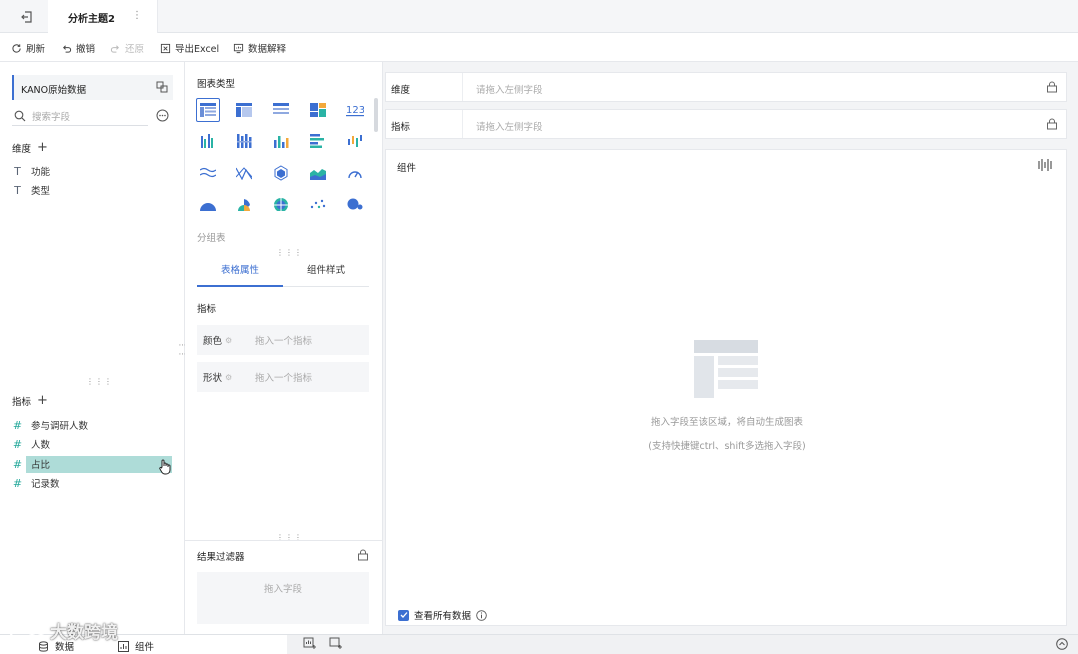  Describe the element at coordinates (145, 647) in the screenshot. I see `component-tab-label: 组件` at that location.